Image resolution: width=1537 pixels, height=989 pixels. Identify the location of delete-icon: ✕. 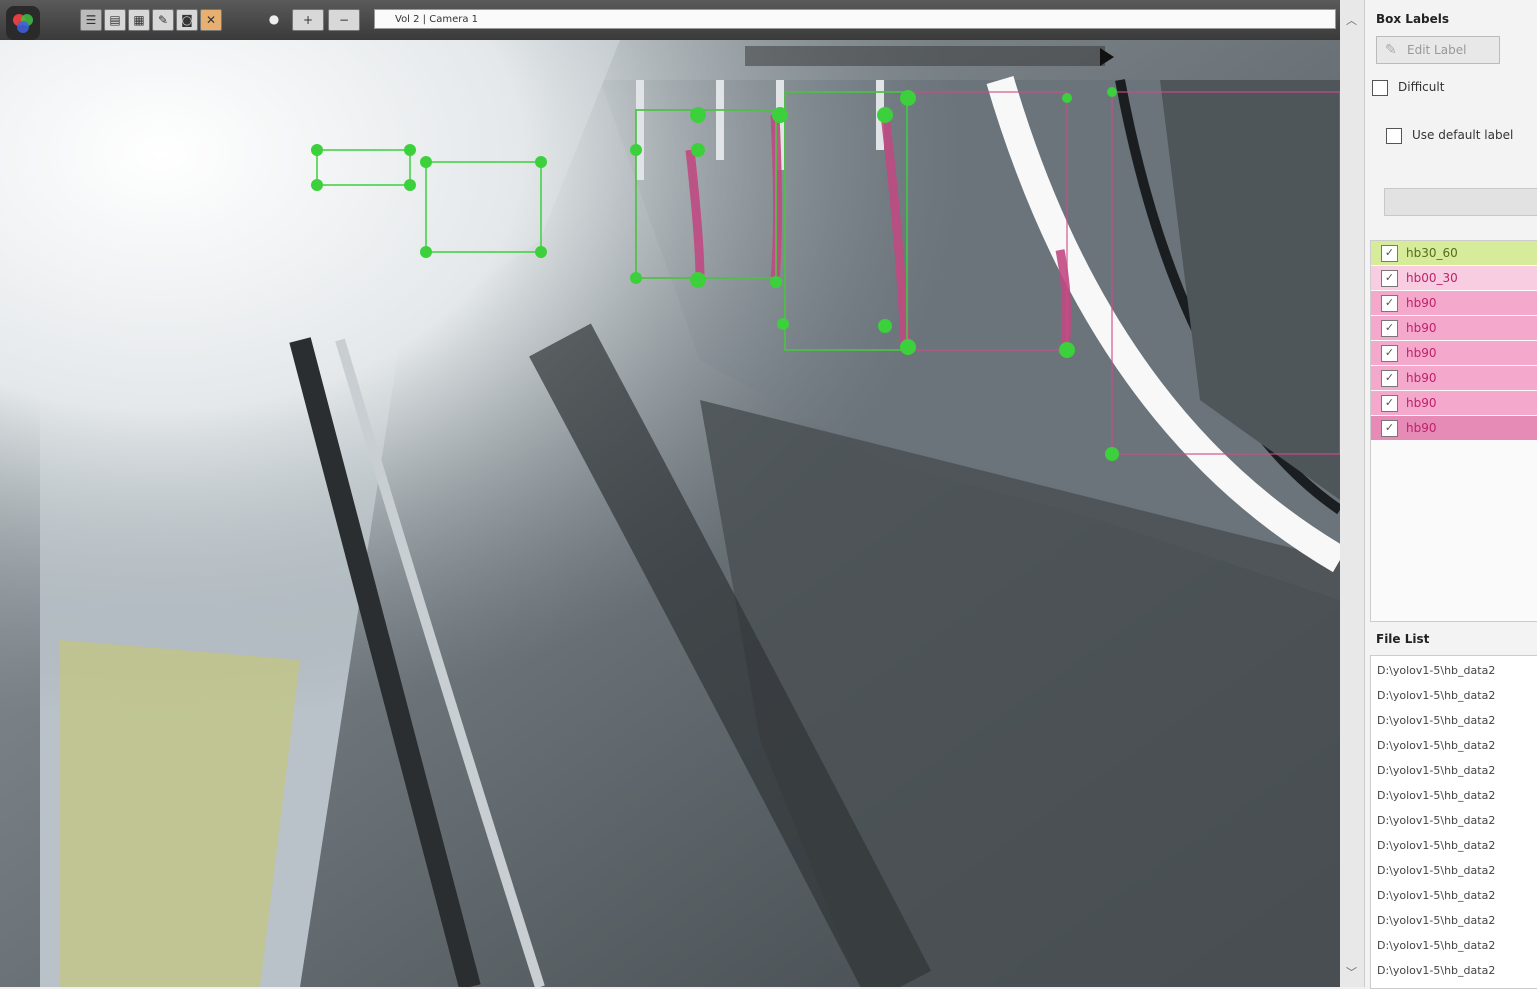
(211, 20).